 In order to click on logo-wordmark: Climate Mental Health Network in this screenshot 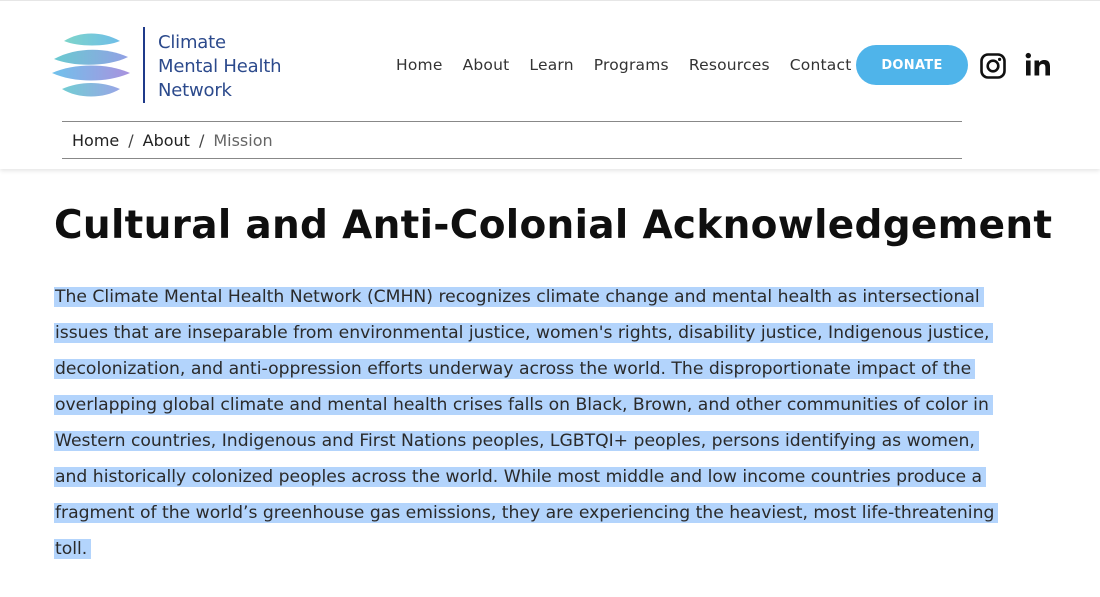, I will do `click(228, 67)`.